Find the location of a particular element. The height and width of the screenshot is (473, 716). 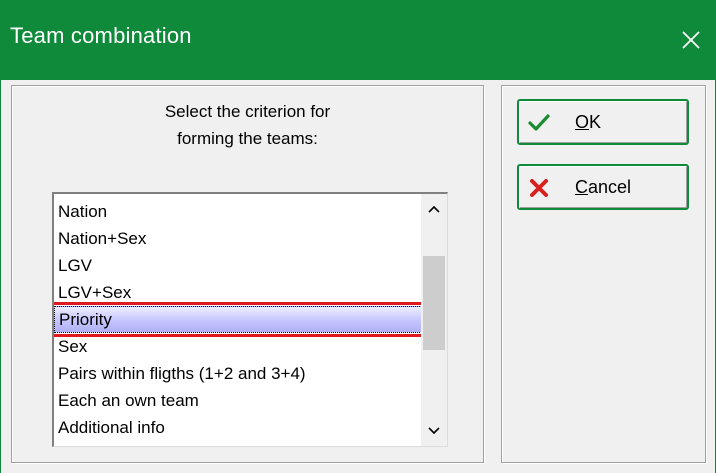

list-item-selected: Priority is located at coordinates (240, 319).